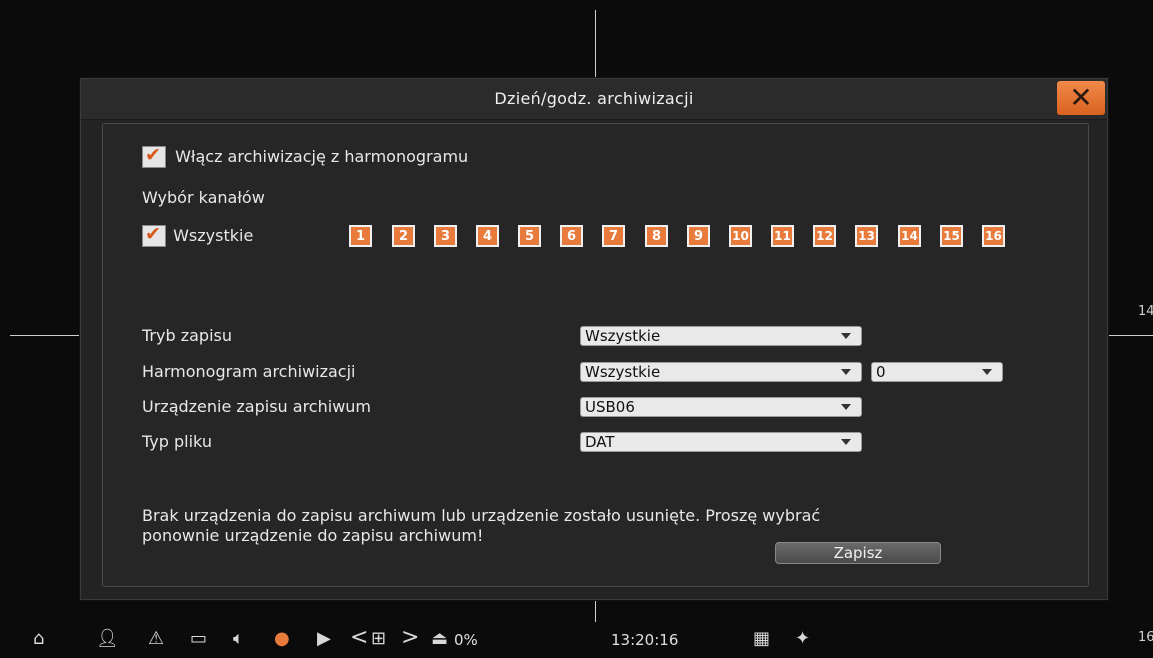  Describe the element at coordinates (256, 406) in the screenshot. I see `archive-device-label: Urządzenie zapisu archiwum` at that location.